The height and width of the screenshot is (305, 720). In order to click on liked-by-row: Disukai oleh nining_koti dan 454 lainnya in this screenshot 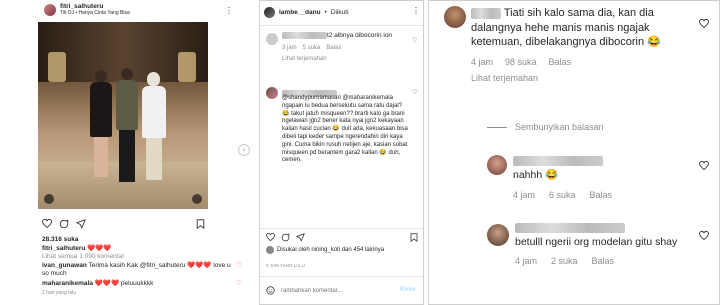, I will do `click(344, 250)`.